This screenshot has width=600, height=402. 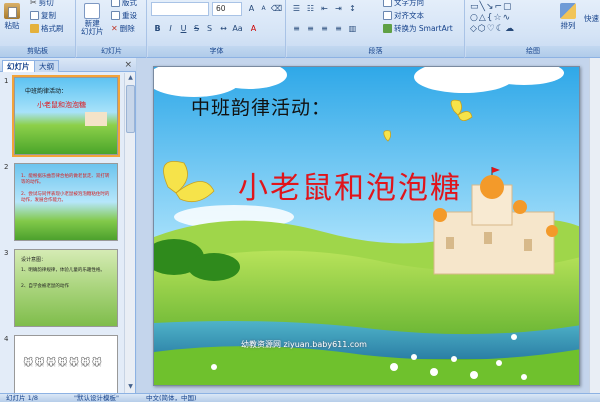 I want to click on language-indicator: 中文(简体，中国), so click(x=171, y=398).